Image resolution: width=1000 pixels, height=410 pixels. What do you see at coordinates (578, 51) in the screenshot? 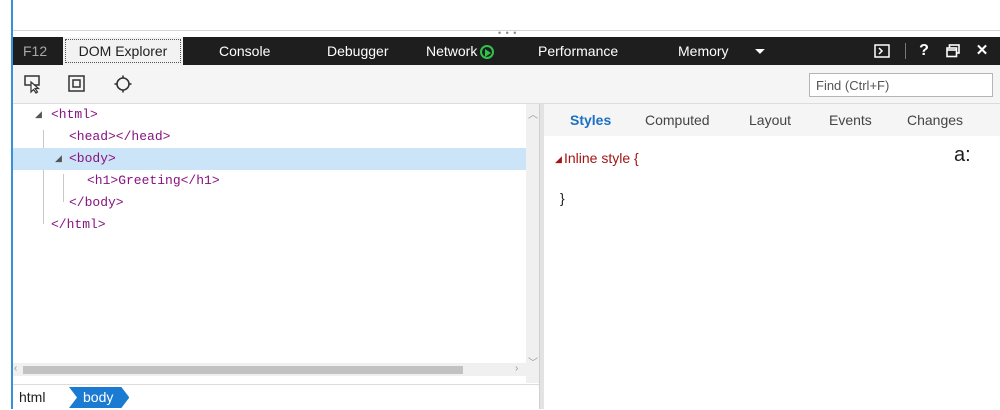
I see `tab-performance: Performance` at bounding box center [578, 51].